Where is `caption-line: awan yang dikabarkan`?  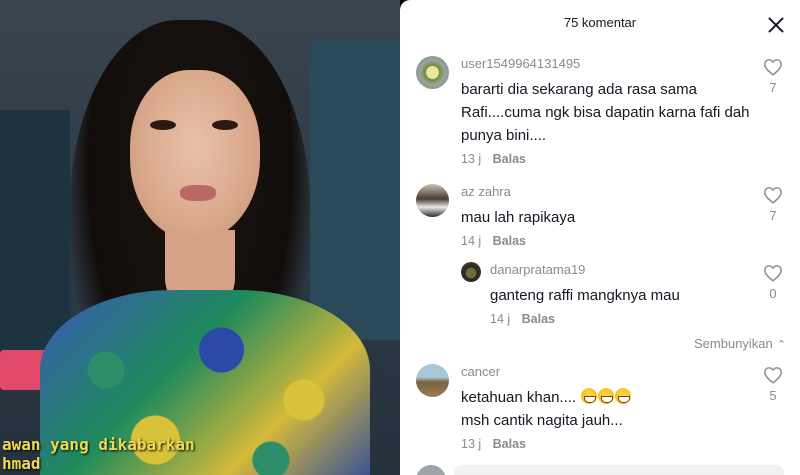 caption-line: awan yang dikabarkan is located at coordinates (98, 444).